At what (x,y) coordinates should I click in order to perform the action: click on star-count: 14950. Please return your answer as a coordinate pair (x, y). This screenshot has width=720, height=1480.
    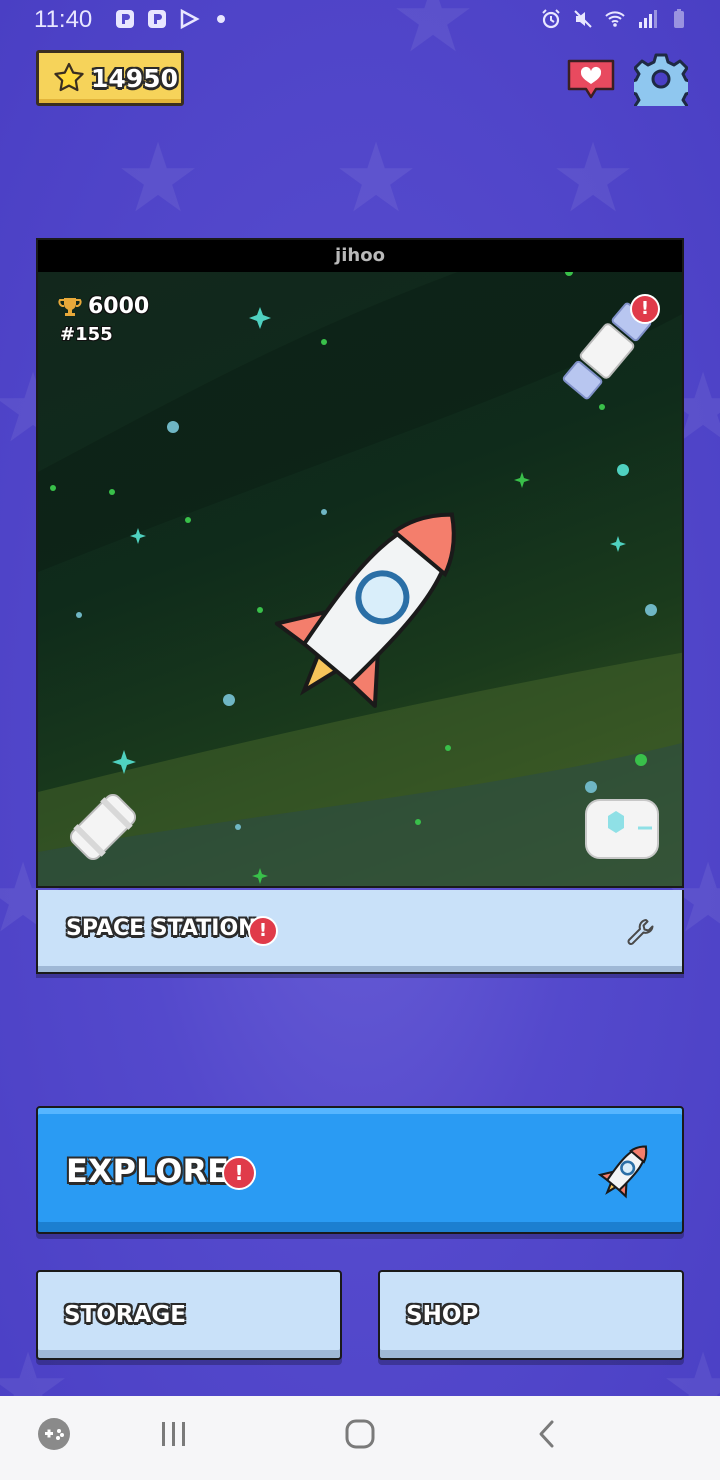
    Looking at the image, I should click on (134, 78).